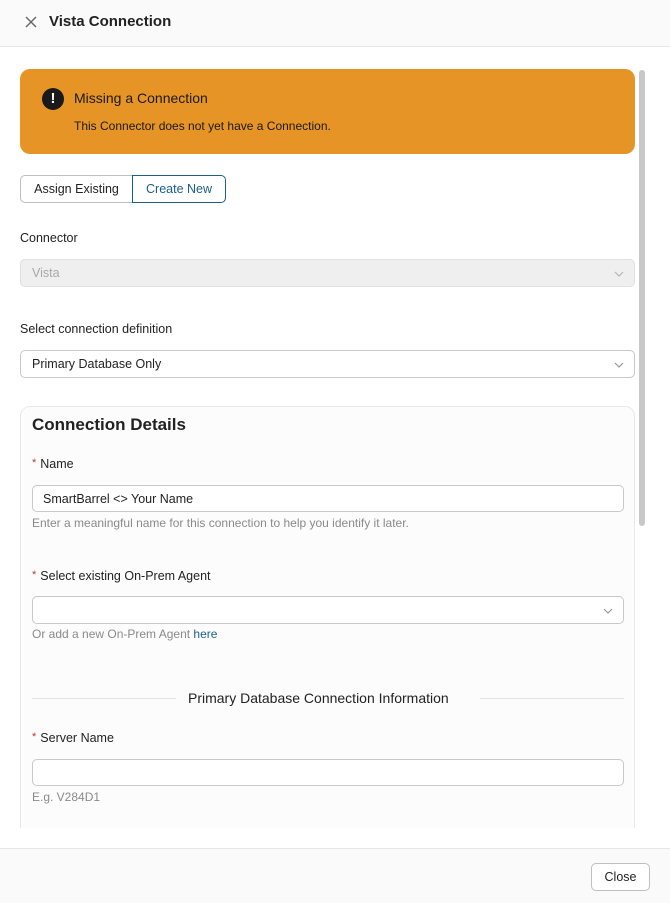 This screenshot has height=903, width=670. Describe the element at coordinates (73, 738) in the screenshot. I see `server-label: * Server Name` at that location.